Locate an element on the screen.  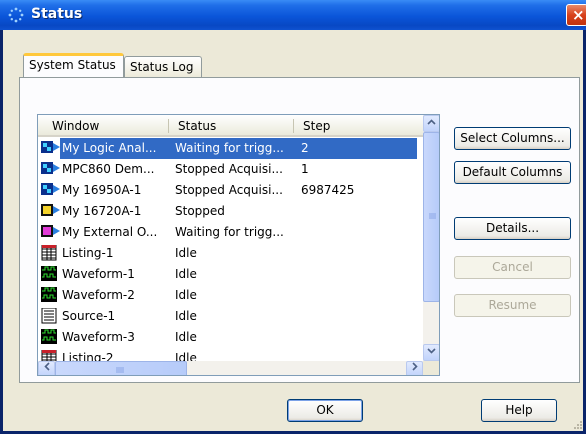
scroll-up-button is located at coordinates (431, 123).